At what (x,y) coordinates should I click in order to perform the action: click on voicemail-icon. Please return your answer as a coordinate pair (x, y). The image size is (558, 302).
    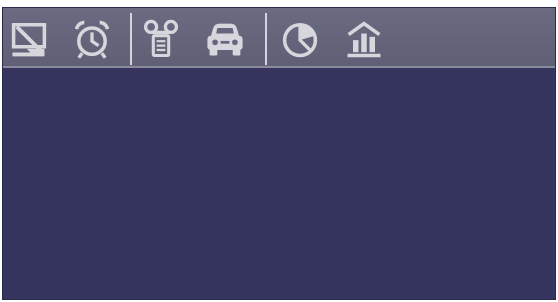
    Looking at the image, I should click on (161, 39).